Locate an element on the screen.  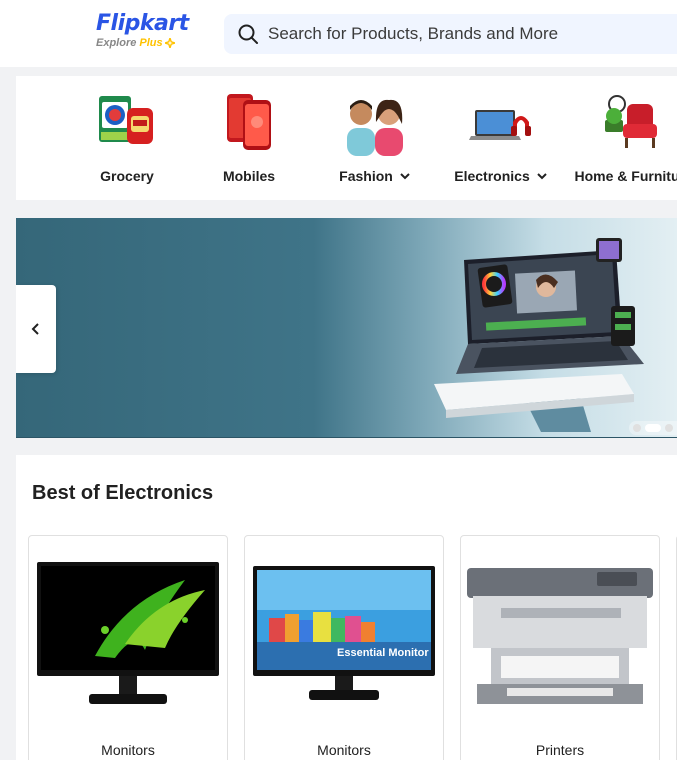
logo-tagline: Explore Plus is located at coordinates (144, 43).